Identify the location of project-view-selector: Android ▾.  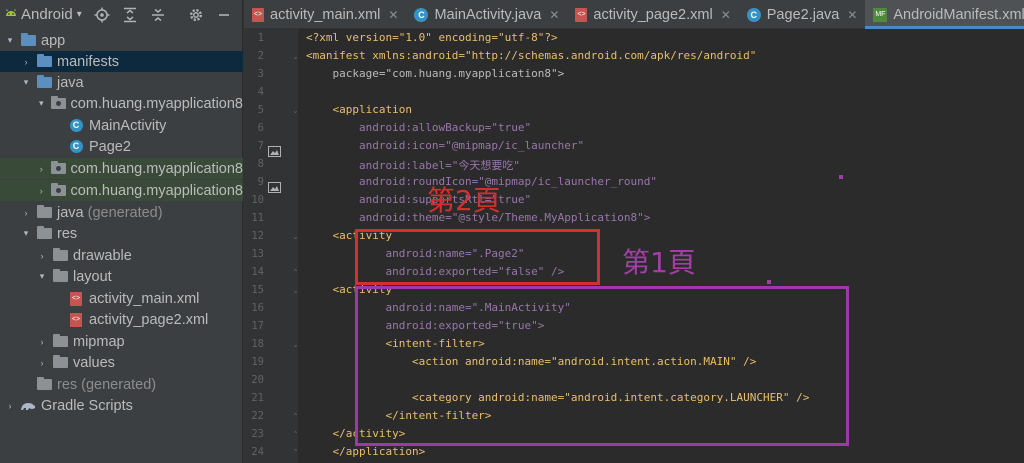
(43, 14).